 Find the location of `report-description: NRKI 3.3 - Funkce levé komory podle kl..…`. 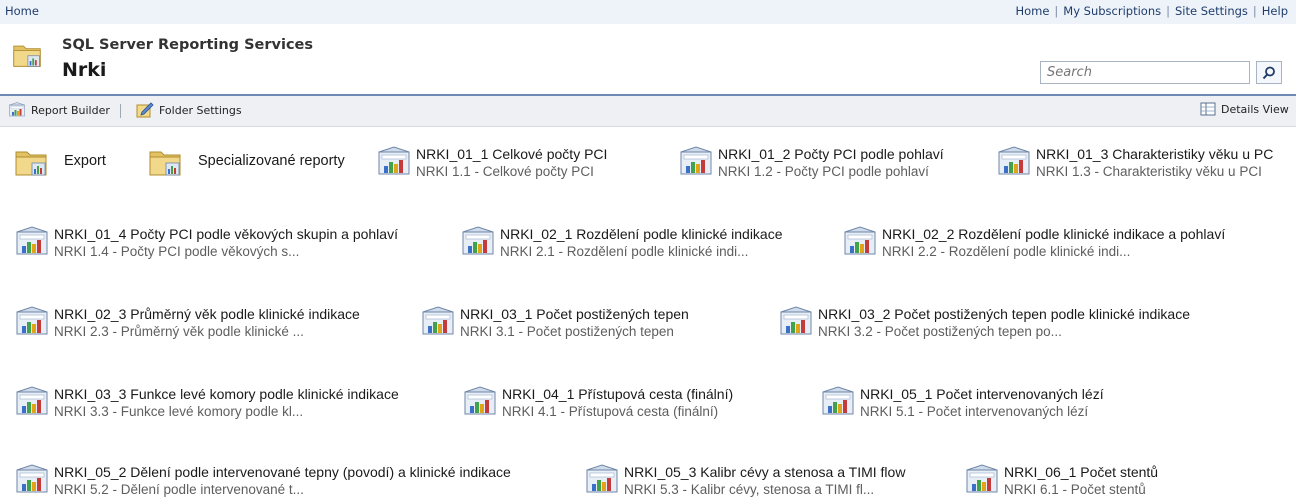

report-description: NRKI 3.3 - Funkce levé komory podle kl..… is located at coordinates (179, 411).